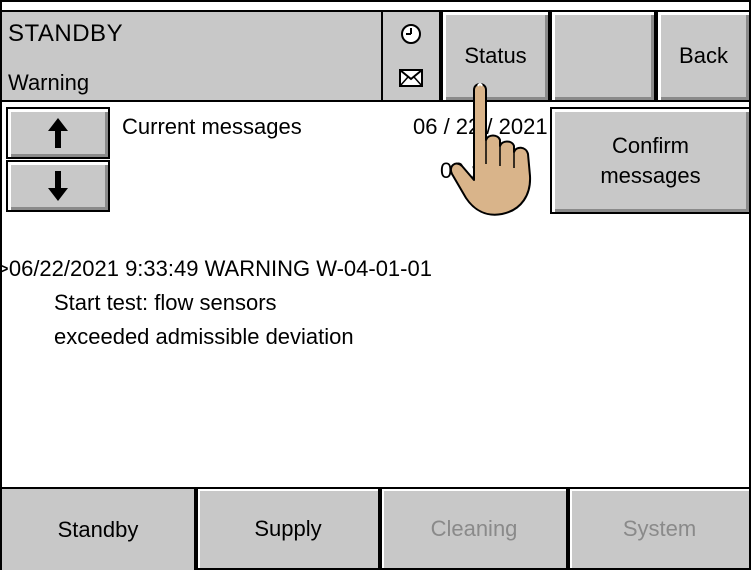 This screenshot has width=751, height=570. What do you see at coordinates (212, 126) in the screenshot?
I see `current-messages-label: Current messages` at bounding box center [212, 126].